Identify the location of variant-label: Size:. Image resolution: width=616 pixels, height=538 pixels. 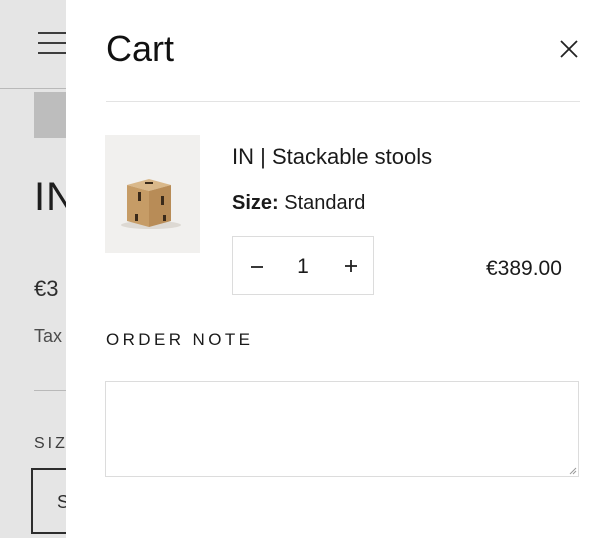
(255, 203).